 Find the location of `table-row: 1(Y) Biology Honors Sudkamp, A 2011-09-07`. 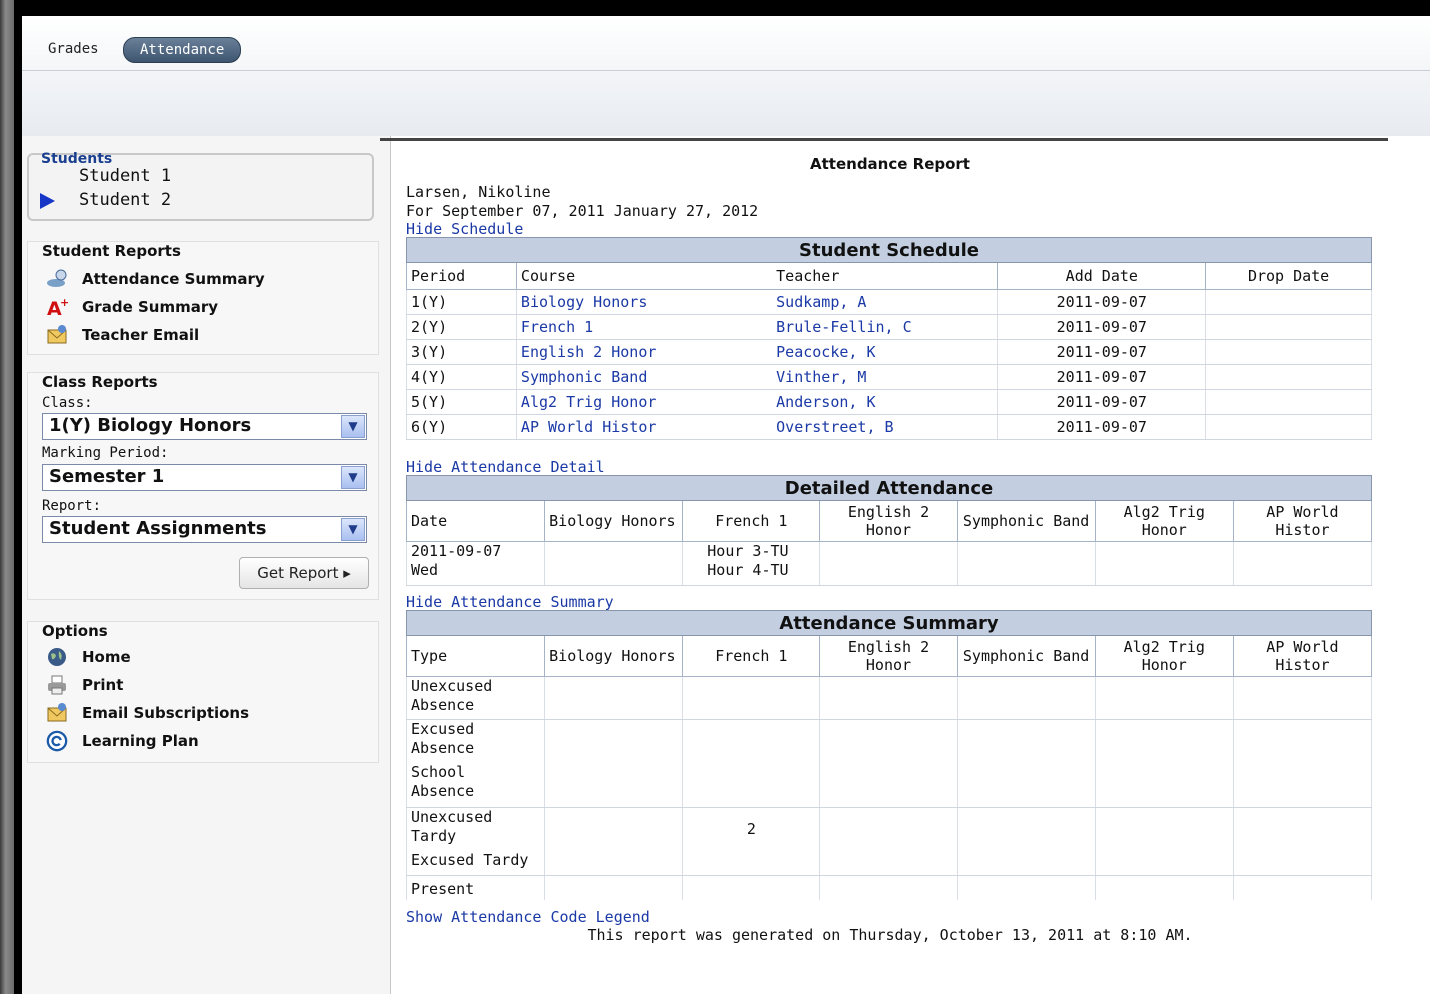

table-row: 1(Y) Biology Honors Sudkamp, A 2011-09-07 is located at coordinates (889, 302).